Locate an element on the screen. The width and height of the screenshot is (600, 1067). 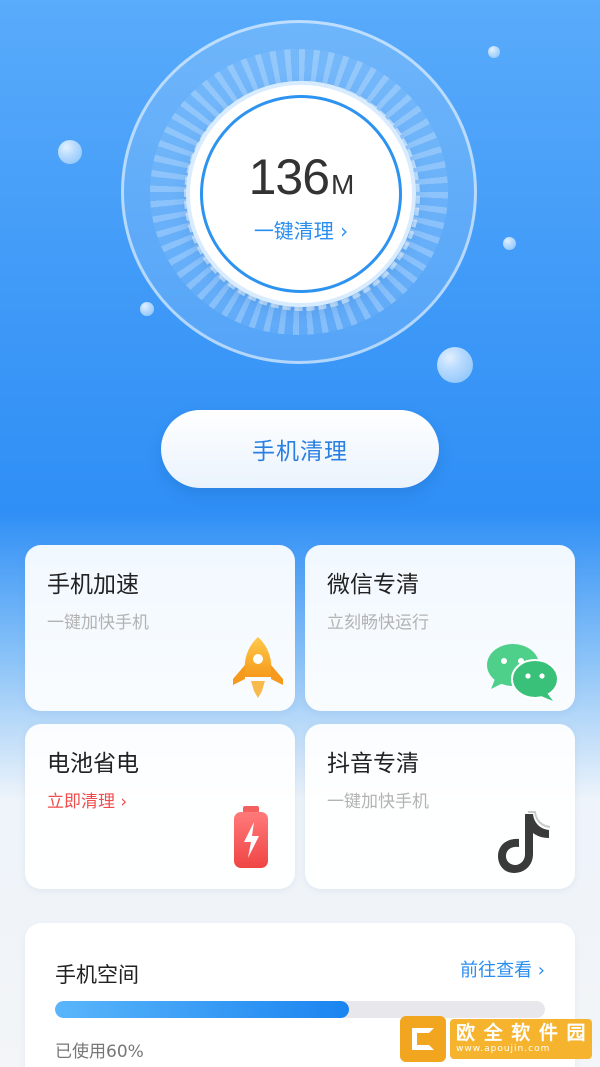
wechat-icon is located at coordinates (523, 672).